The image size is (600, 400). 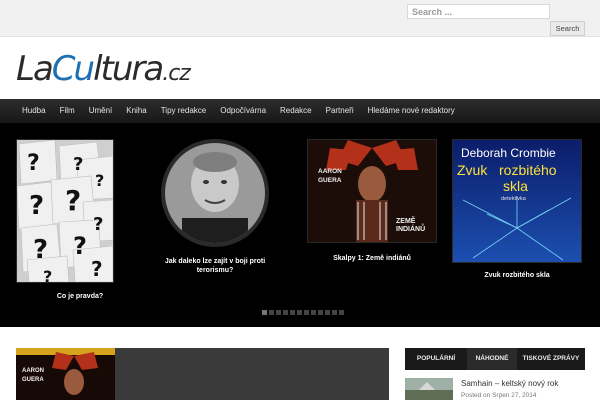 What do you see at coordinates (472, 170) in the screenshot?
I see `slide-4-cover-title-1: Zvuk` at bounding box center [472, 170].